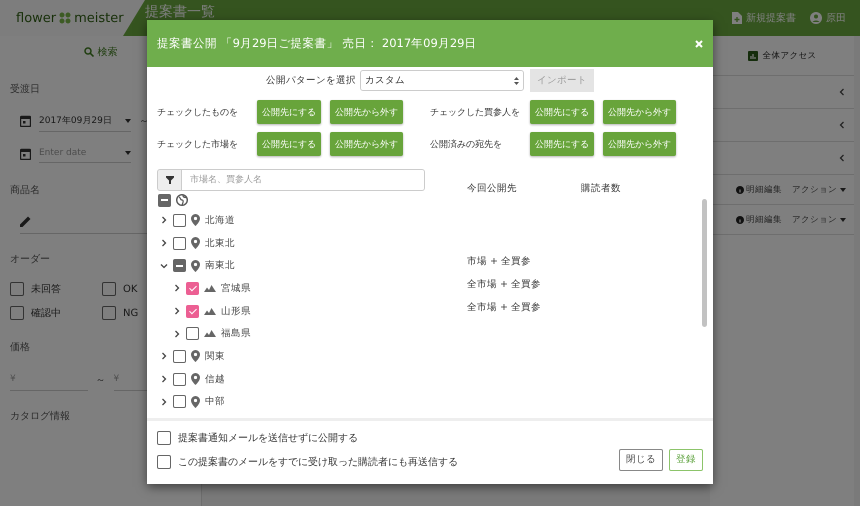  Describe the element at coordinates (641, 459) in the screenshot. I see `close-button: 閉じる` at that location.